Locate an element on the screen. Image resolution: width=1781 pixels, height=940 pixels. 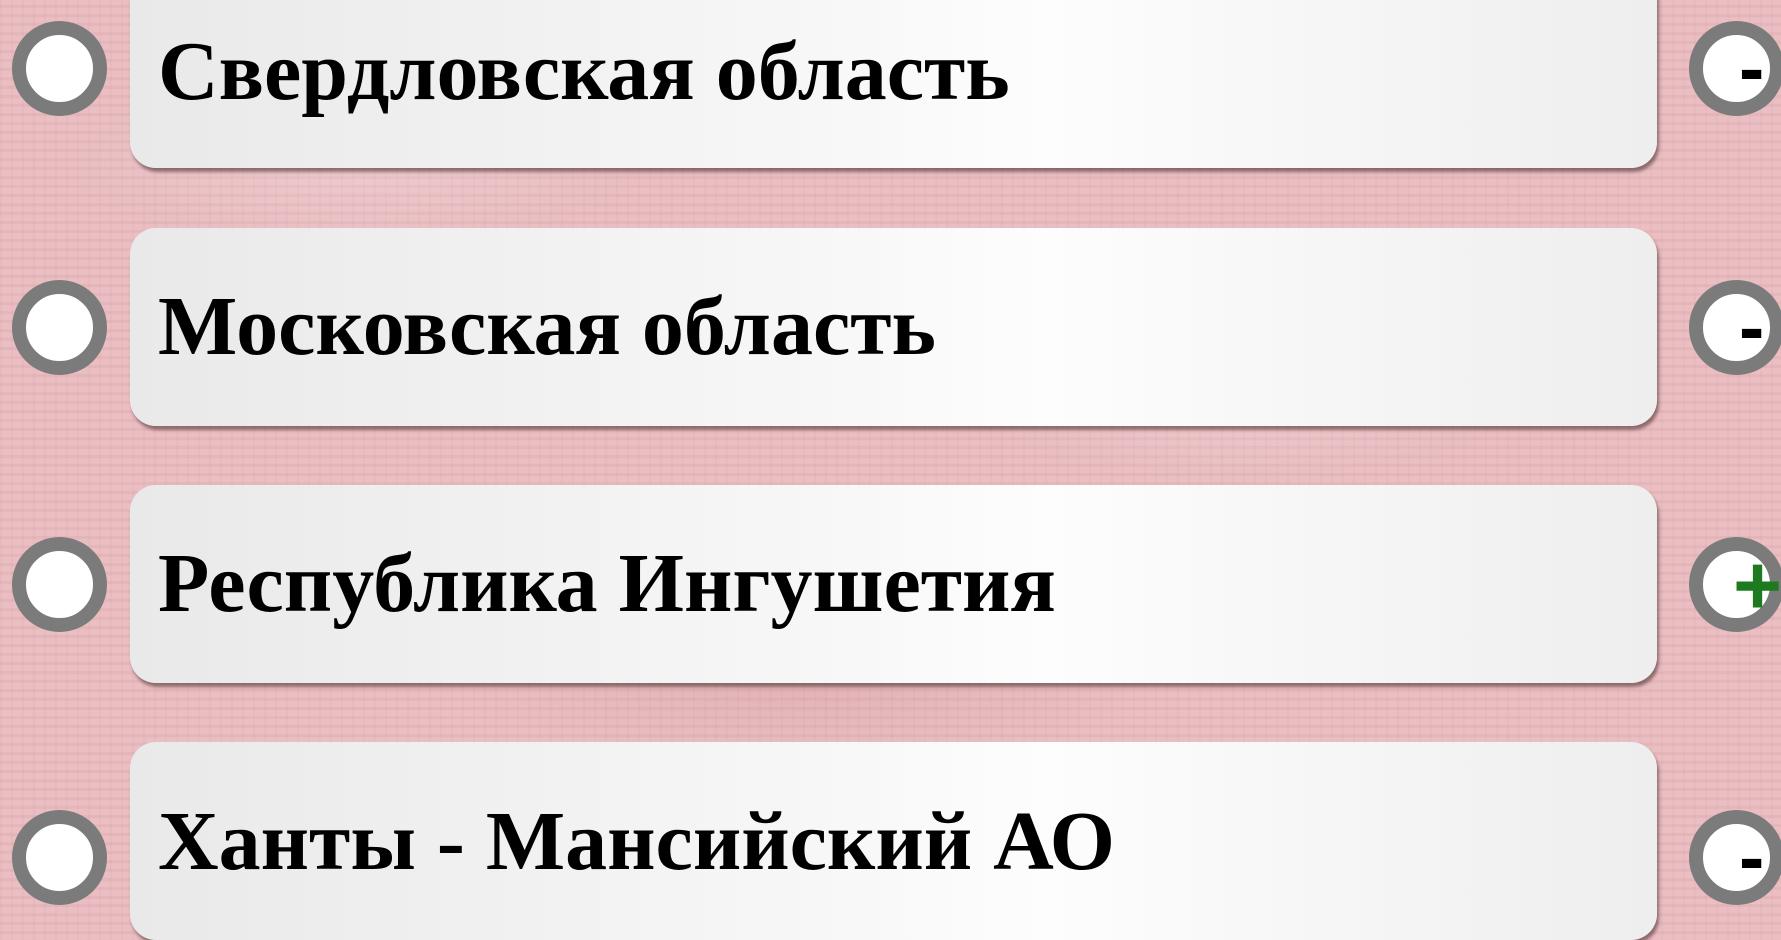
answer-label-option-2: Московская область is located at coordinates (547, 326).